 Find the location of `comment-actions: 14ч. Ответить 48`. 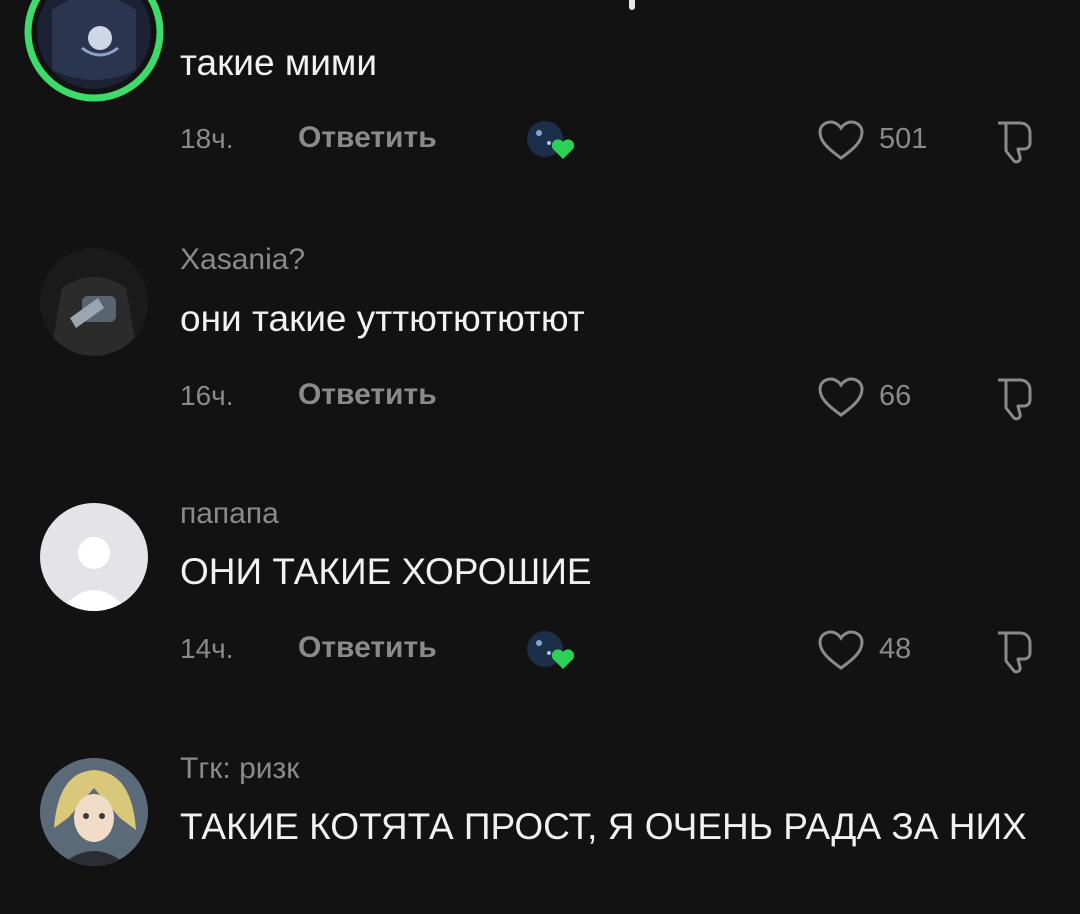

comment-actions: 14ч. Ответить 48 is located at coordinates (620, 650).